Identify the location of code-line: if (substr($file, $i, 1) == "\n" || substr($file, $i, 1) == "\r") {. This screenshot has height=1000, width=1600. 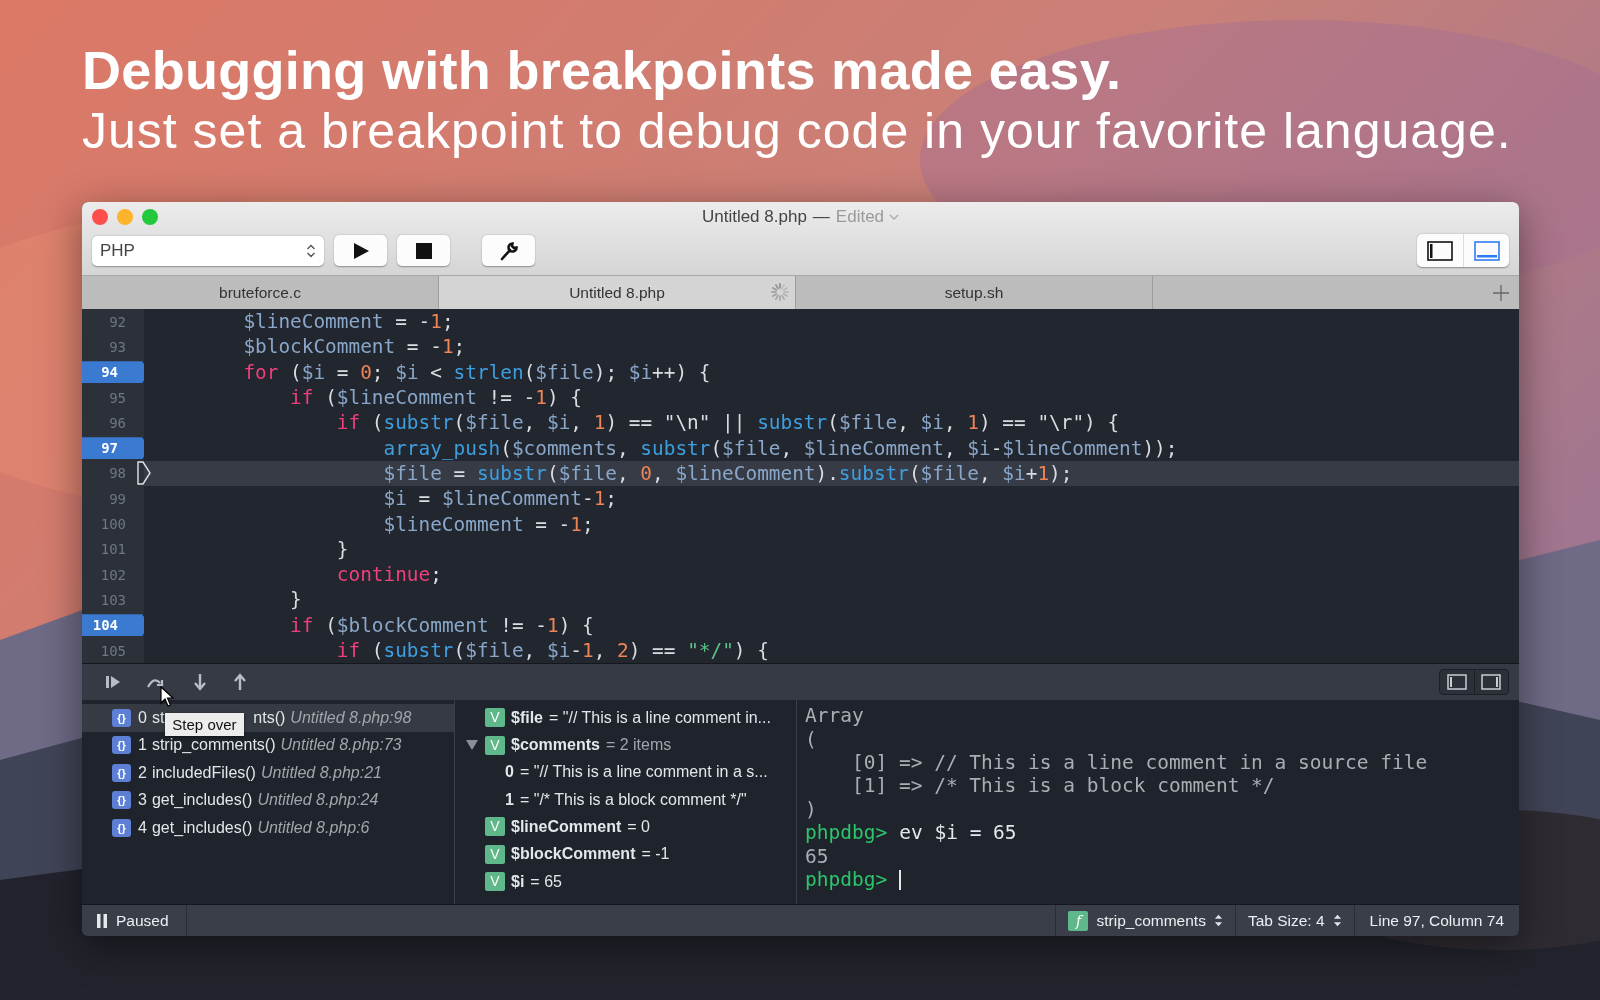
(727, 423).